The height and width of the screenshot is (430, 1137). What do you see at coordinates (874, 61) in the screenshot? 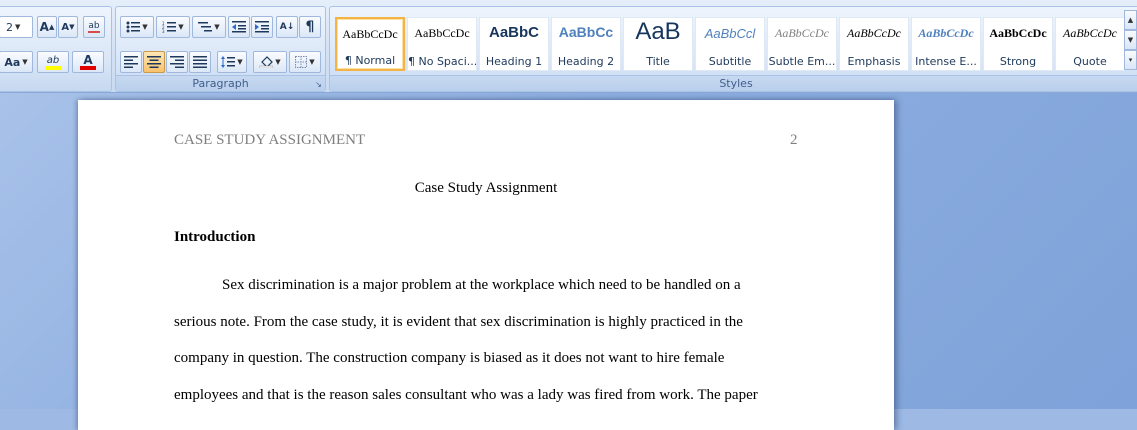
I see `style-name: Emphasis` at bounding box center [874, 61].